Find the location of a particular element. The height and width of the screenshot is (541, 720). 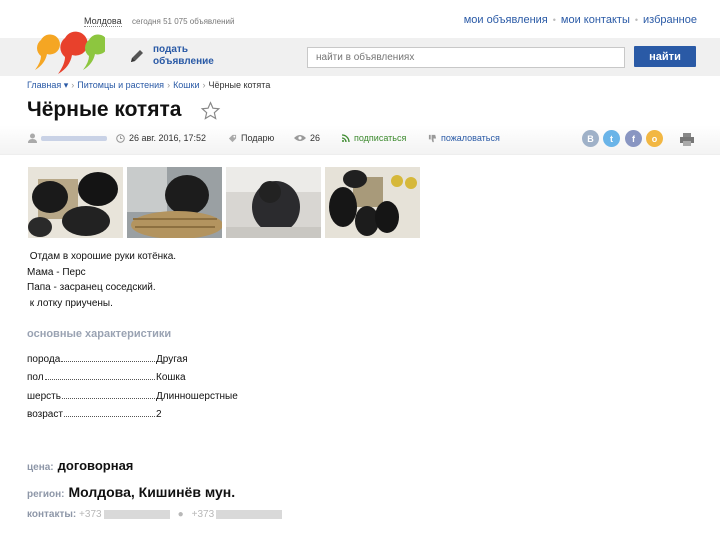

price-value: договорная is located at coordinates (95, 465).